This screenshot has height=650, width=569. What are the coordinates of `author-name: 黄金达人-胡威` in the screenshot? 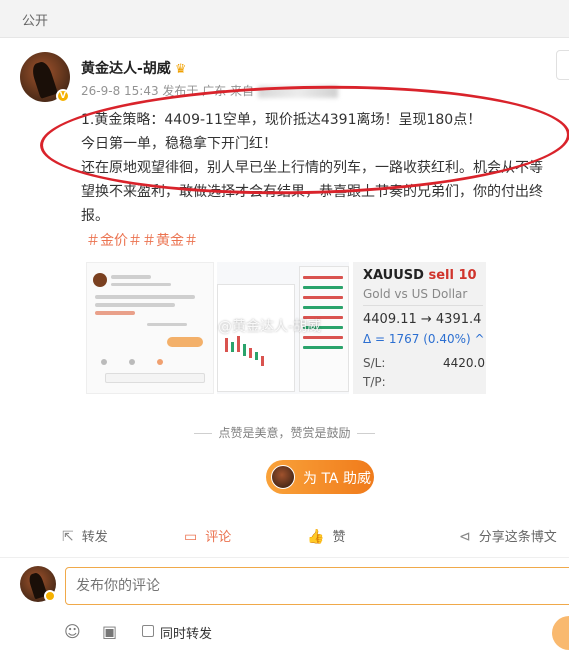 It's located at (126, 69).